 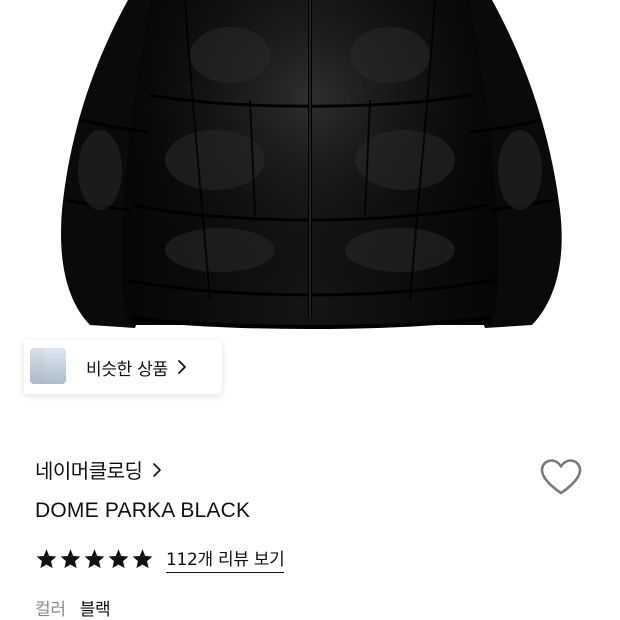 What do you see at coordinates (55, 366) in the screenshot?
I see `similar-thumbnail` at bounding box center [55, 366].